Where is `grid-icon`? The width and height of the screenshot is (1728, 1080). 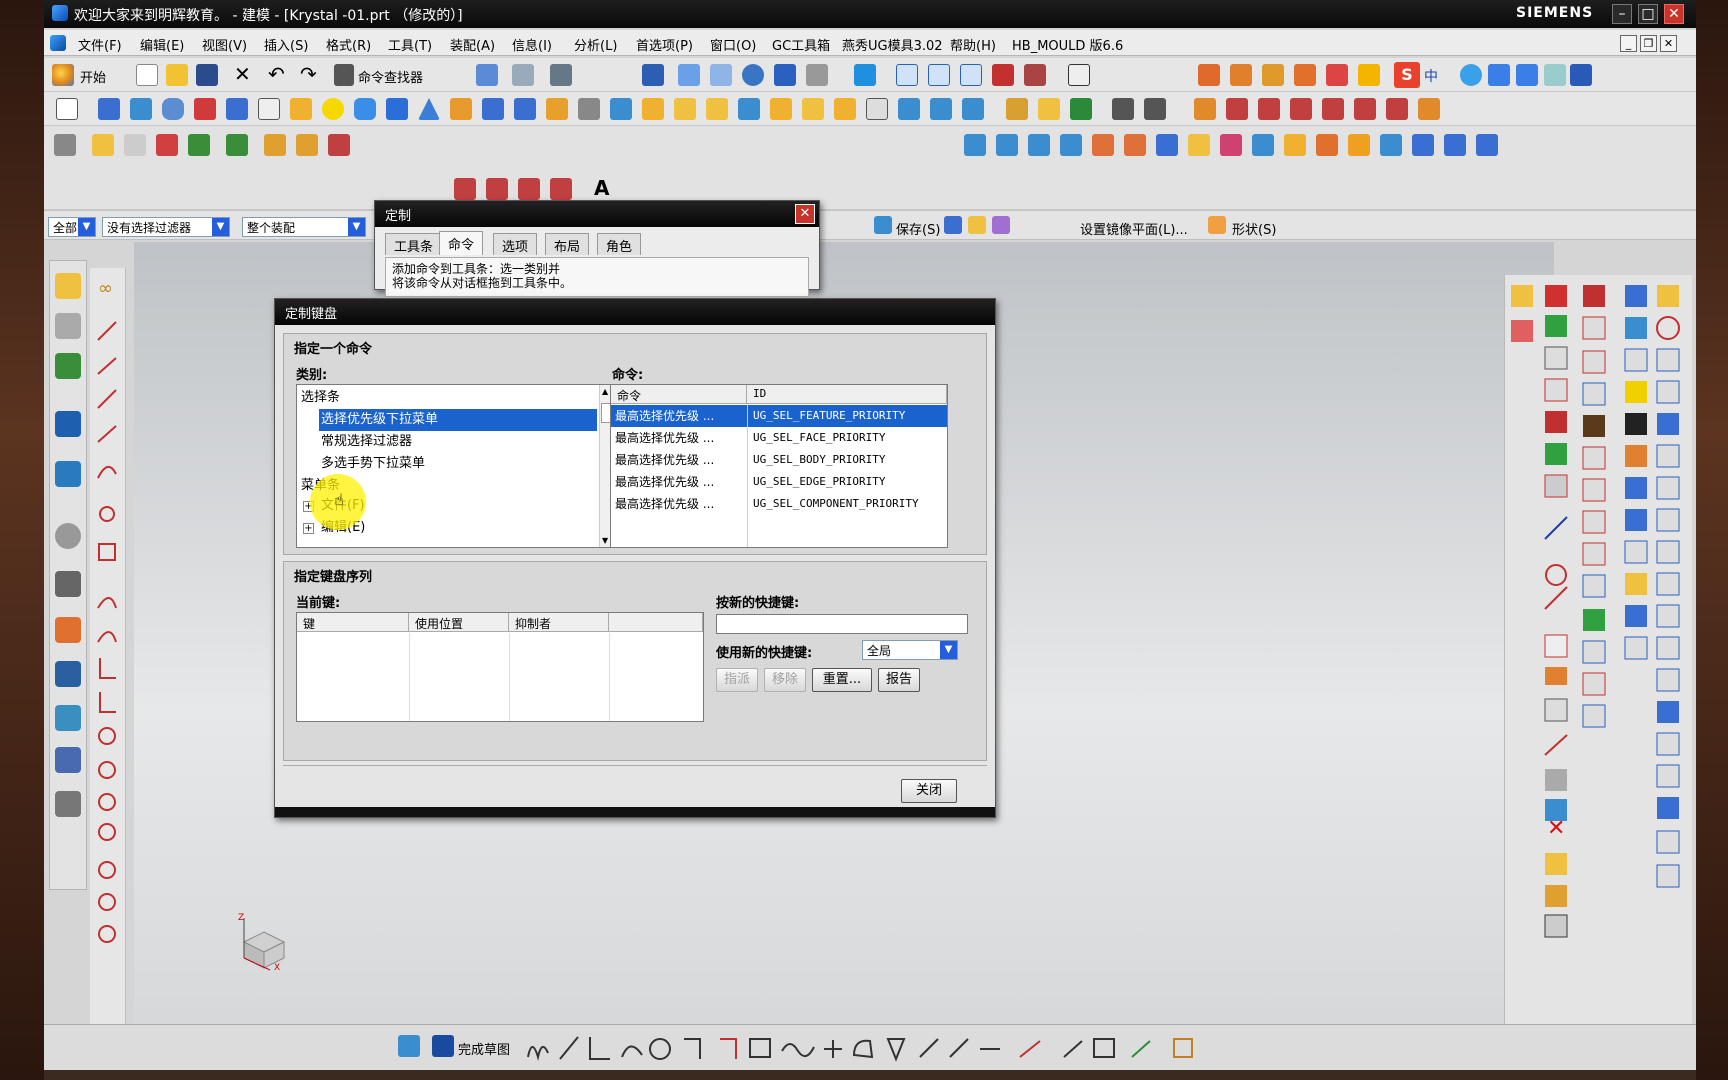
grid-icon is located at coordinates (339, 145).